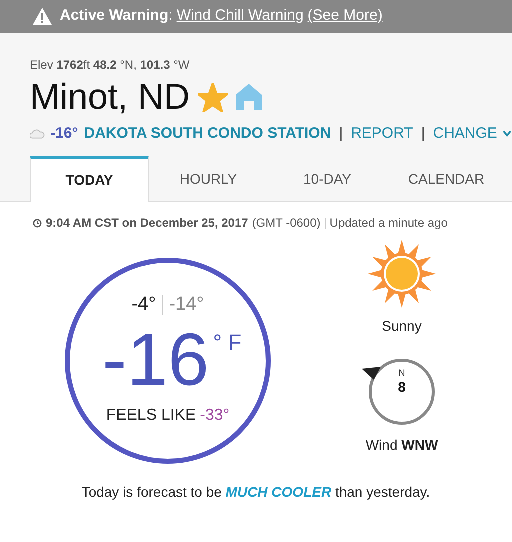 The image size is (512, 542). I want to click on warning-label: Active Warning, so click(114, 16).